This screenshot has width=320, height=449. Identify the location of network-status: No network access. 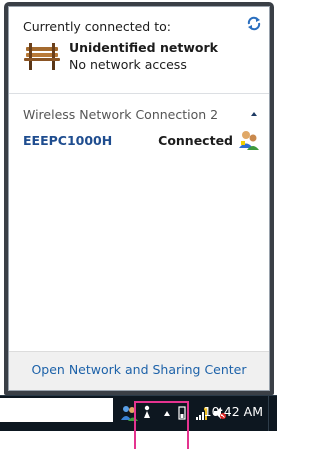
(128, 64).